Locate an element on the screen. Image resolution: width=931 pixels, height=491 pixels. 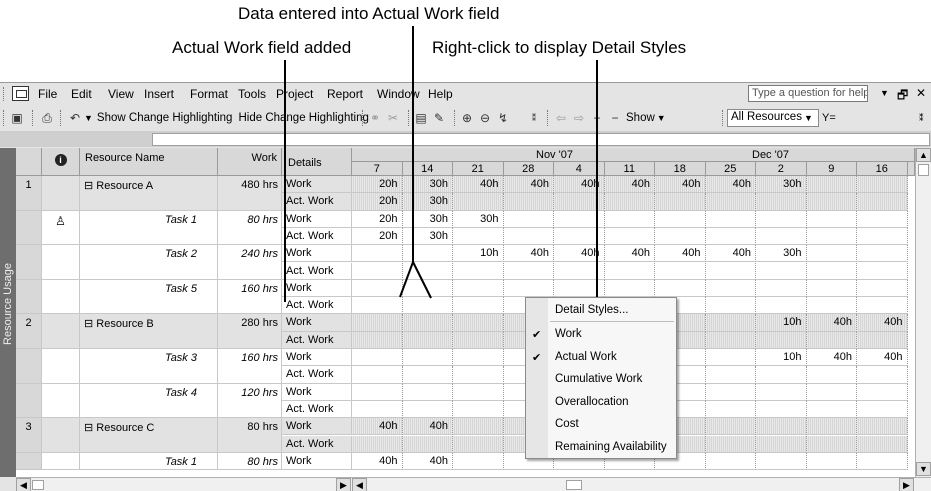
timescale-day-header: 11 is located at coordinates (629, 169).